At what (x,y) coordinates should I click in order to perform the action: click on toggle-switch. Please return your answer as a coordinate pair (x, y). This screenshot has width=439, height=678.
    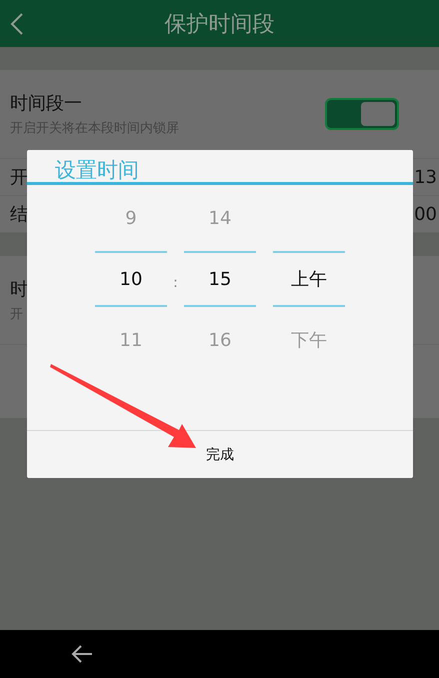
    Looking at the image, I should click on (362, 114).